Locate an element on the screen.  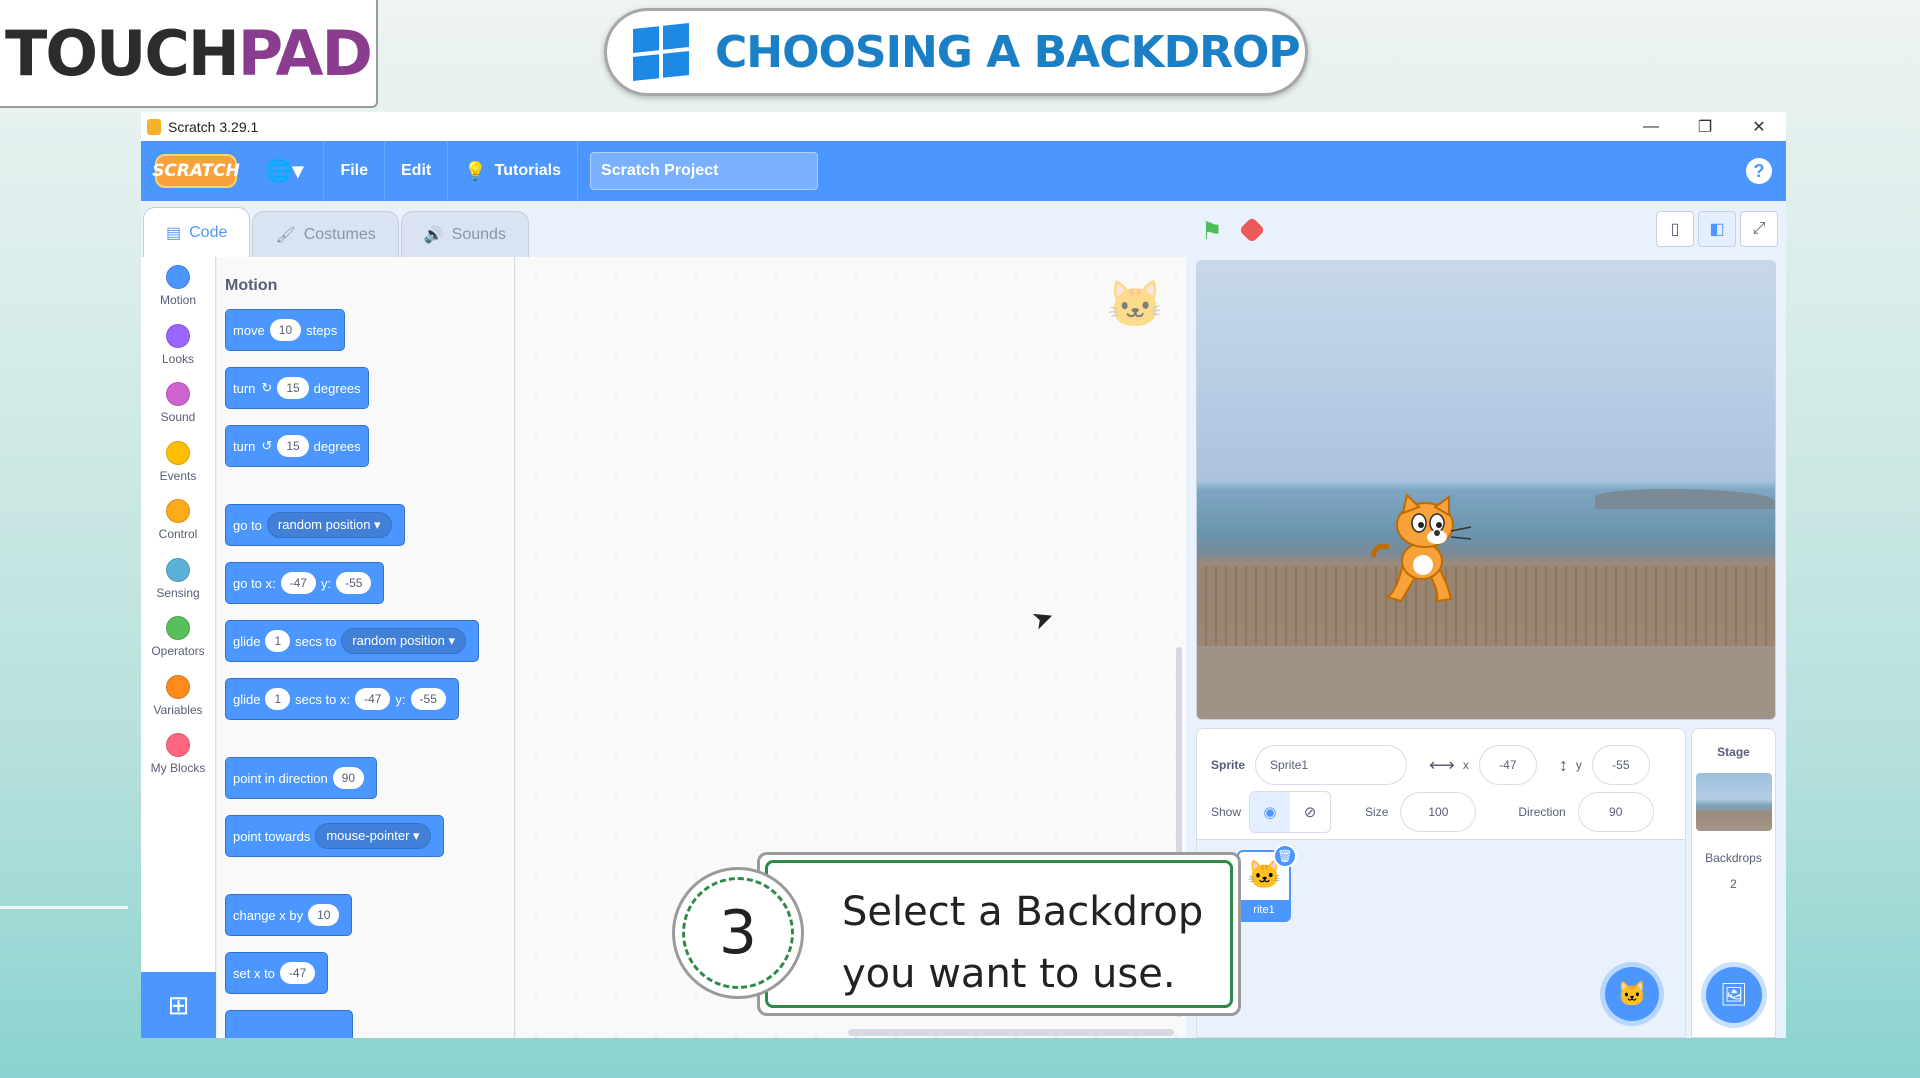
category-motion: Motion is located at coordinates (178, 286).